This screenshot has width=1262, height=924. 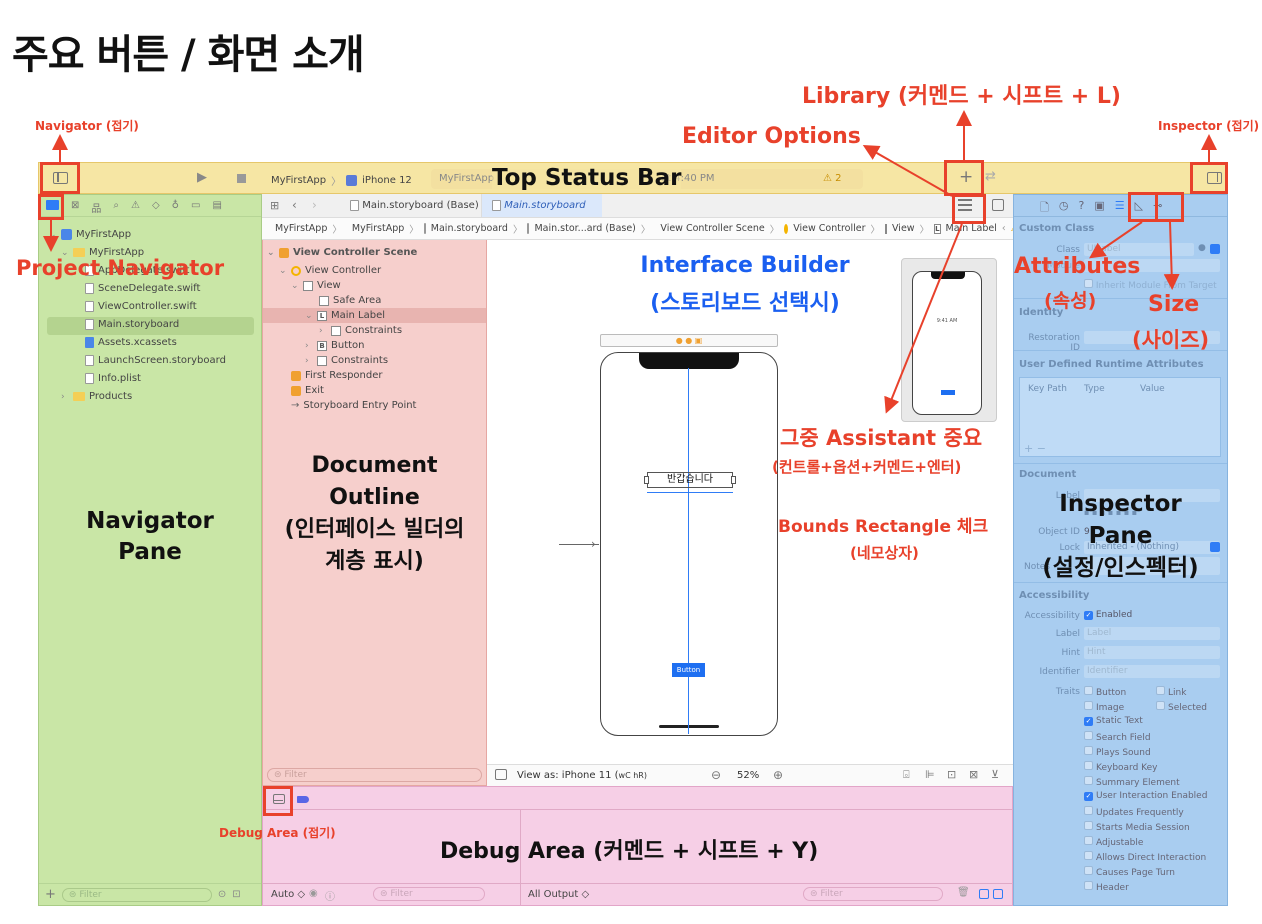 What do you see at coordinates (1120, 767) in the screenshot?
I see `trait-checkbox: Keyboard Key` at bounding box center [1120, 767].